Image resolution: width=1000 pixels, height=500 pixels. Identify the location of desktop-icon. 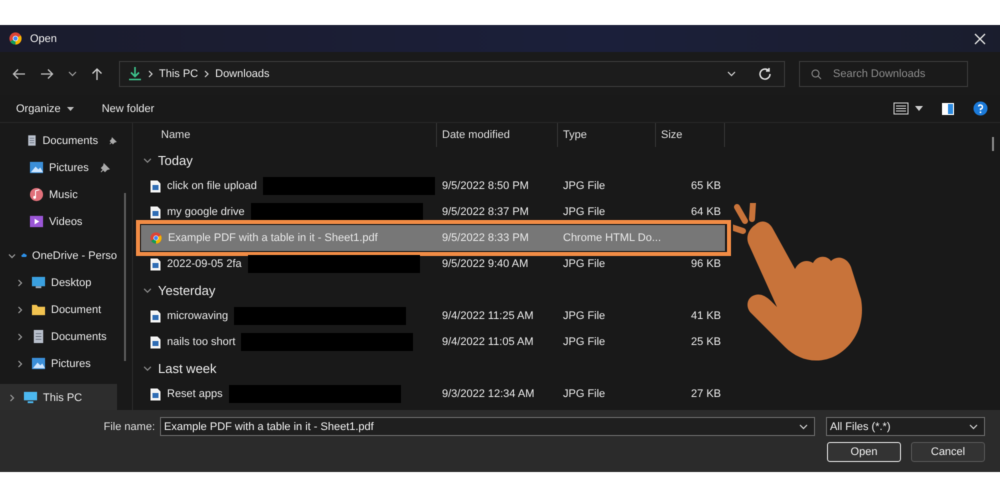
(38, 282).